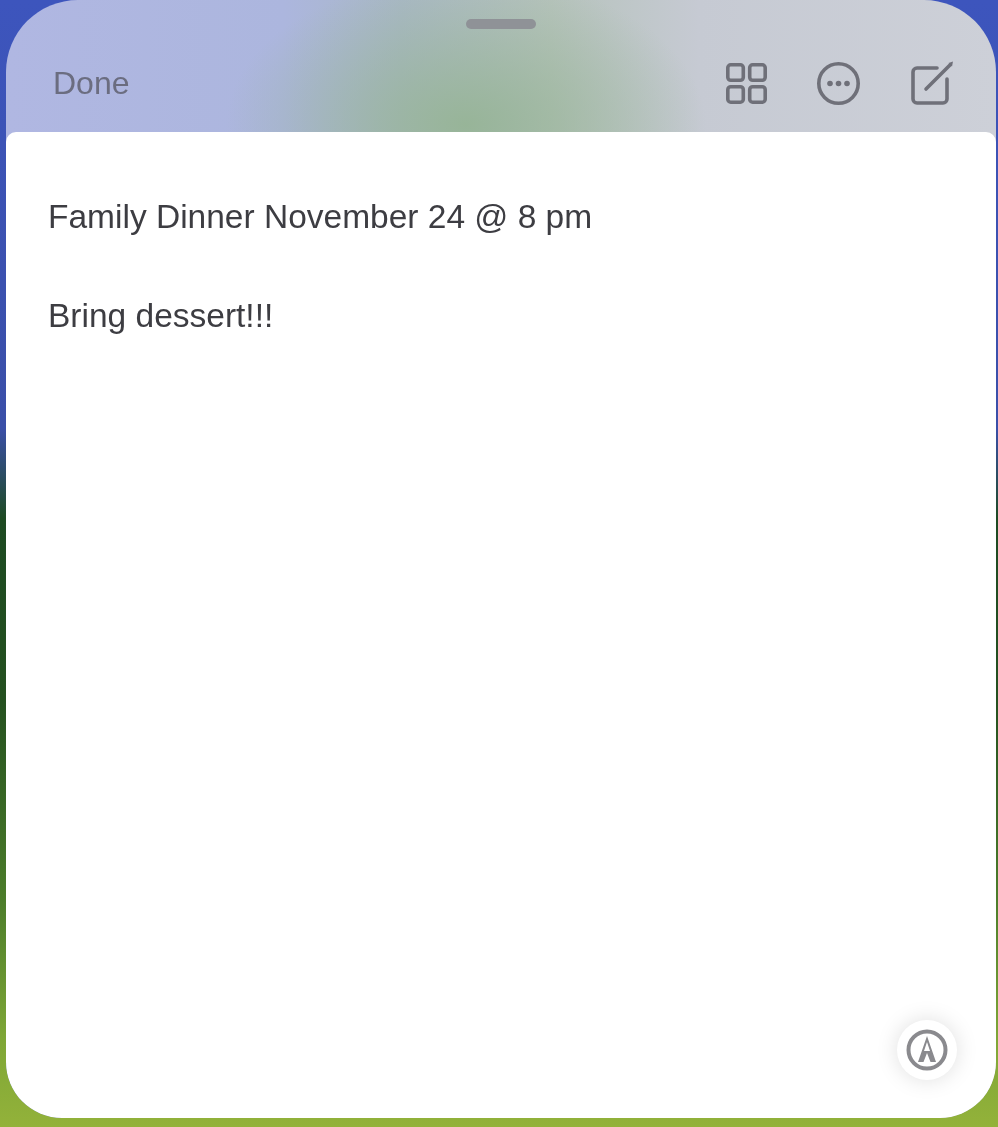  I want to click on grid-icon, so click(746, 83).